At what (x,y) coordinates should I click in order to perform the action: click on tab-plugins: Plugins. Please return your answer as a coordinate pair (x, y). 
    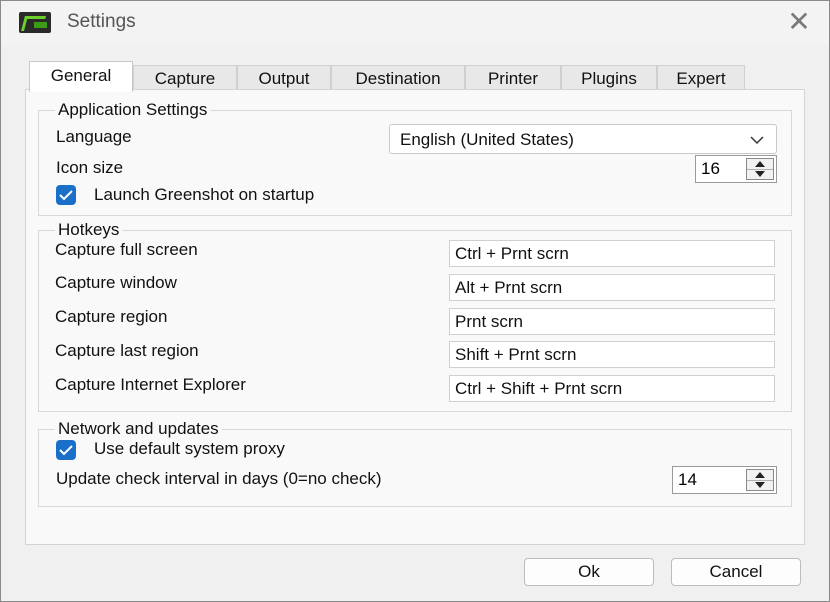
    Looking at the image, I should click on (609, 78).